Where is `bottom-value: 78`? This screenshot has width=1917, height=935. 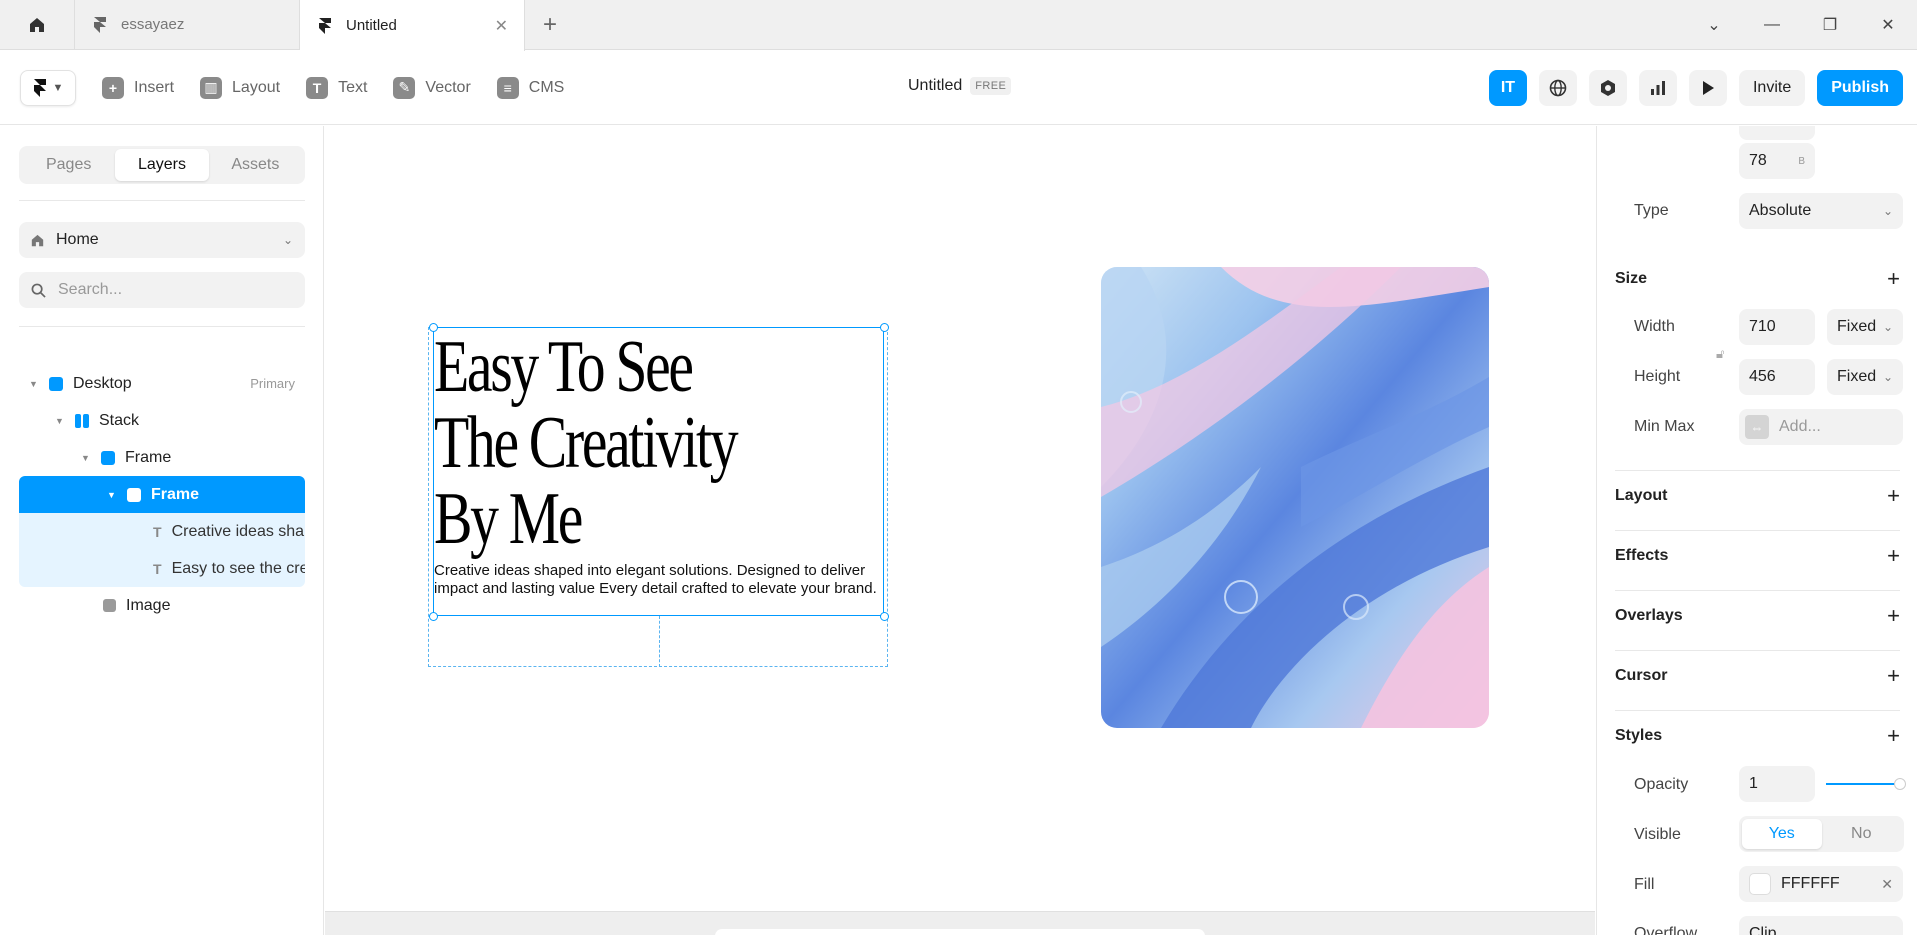 bottom-value: 78 is located at coordinates (1758, 160).